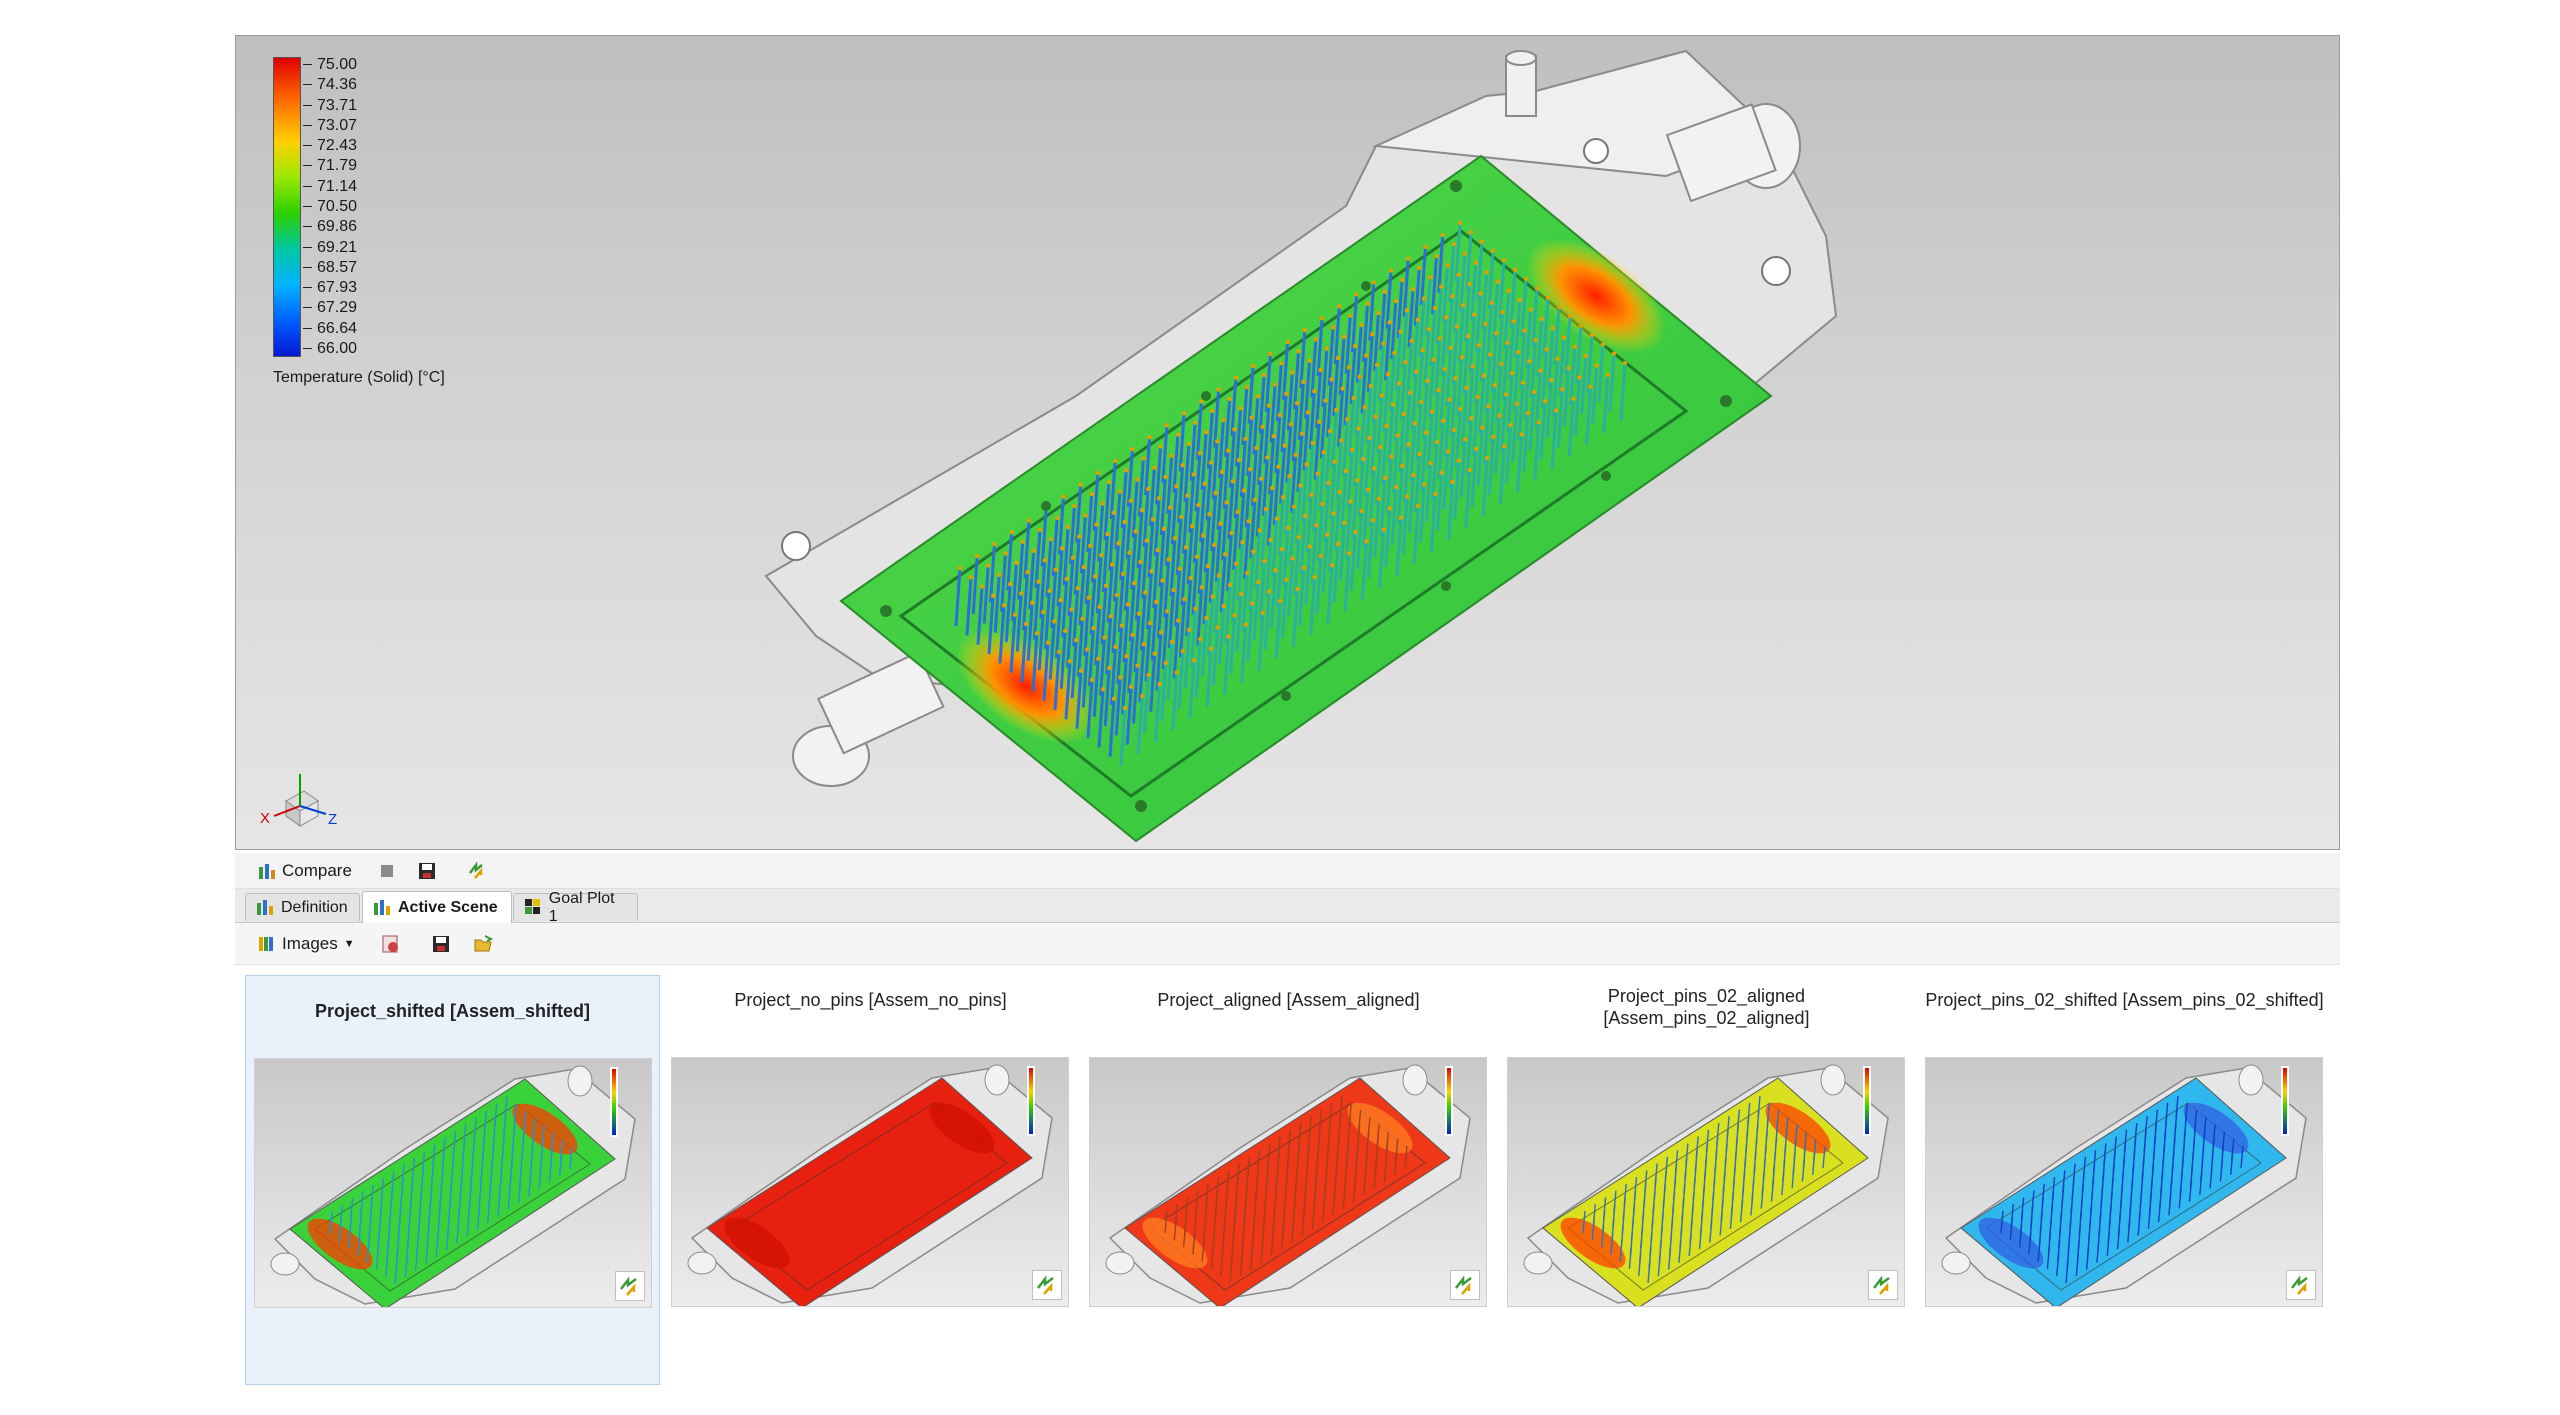 The image size is (2560, 1415). I want to click on tab-definition: Definition, so click(302, 907).